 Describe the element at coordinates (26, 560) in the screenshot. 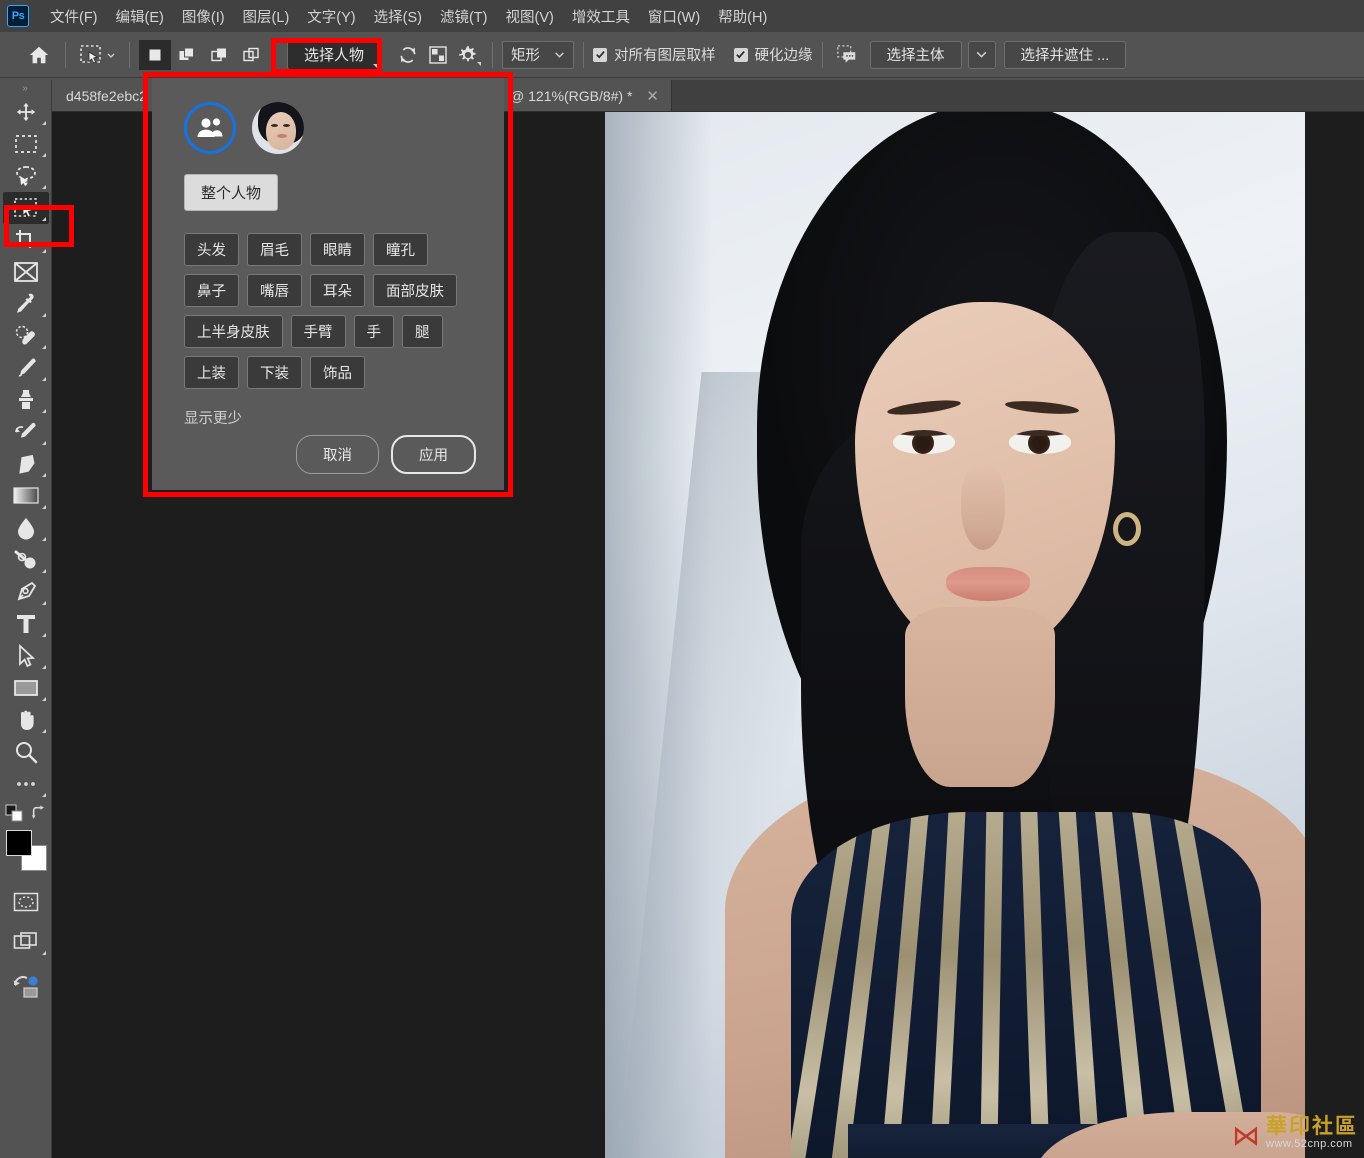

I see `dodge-tool` at that location.